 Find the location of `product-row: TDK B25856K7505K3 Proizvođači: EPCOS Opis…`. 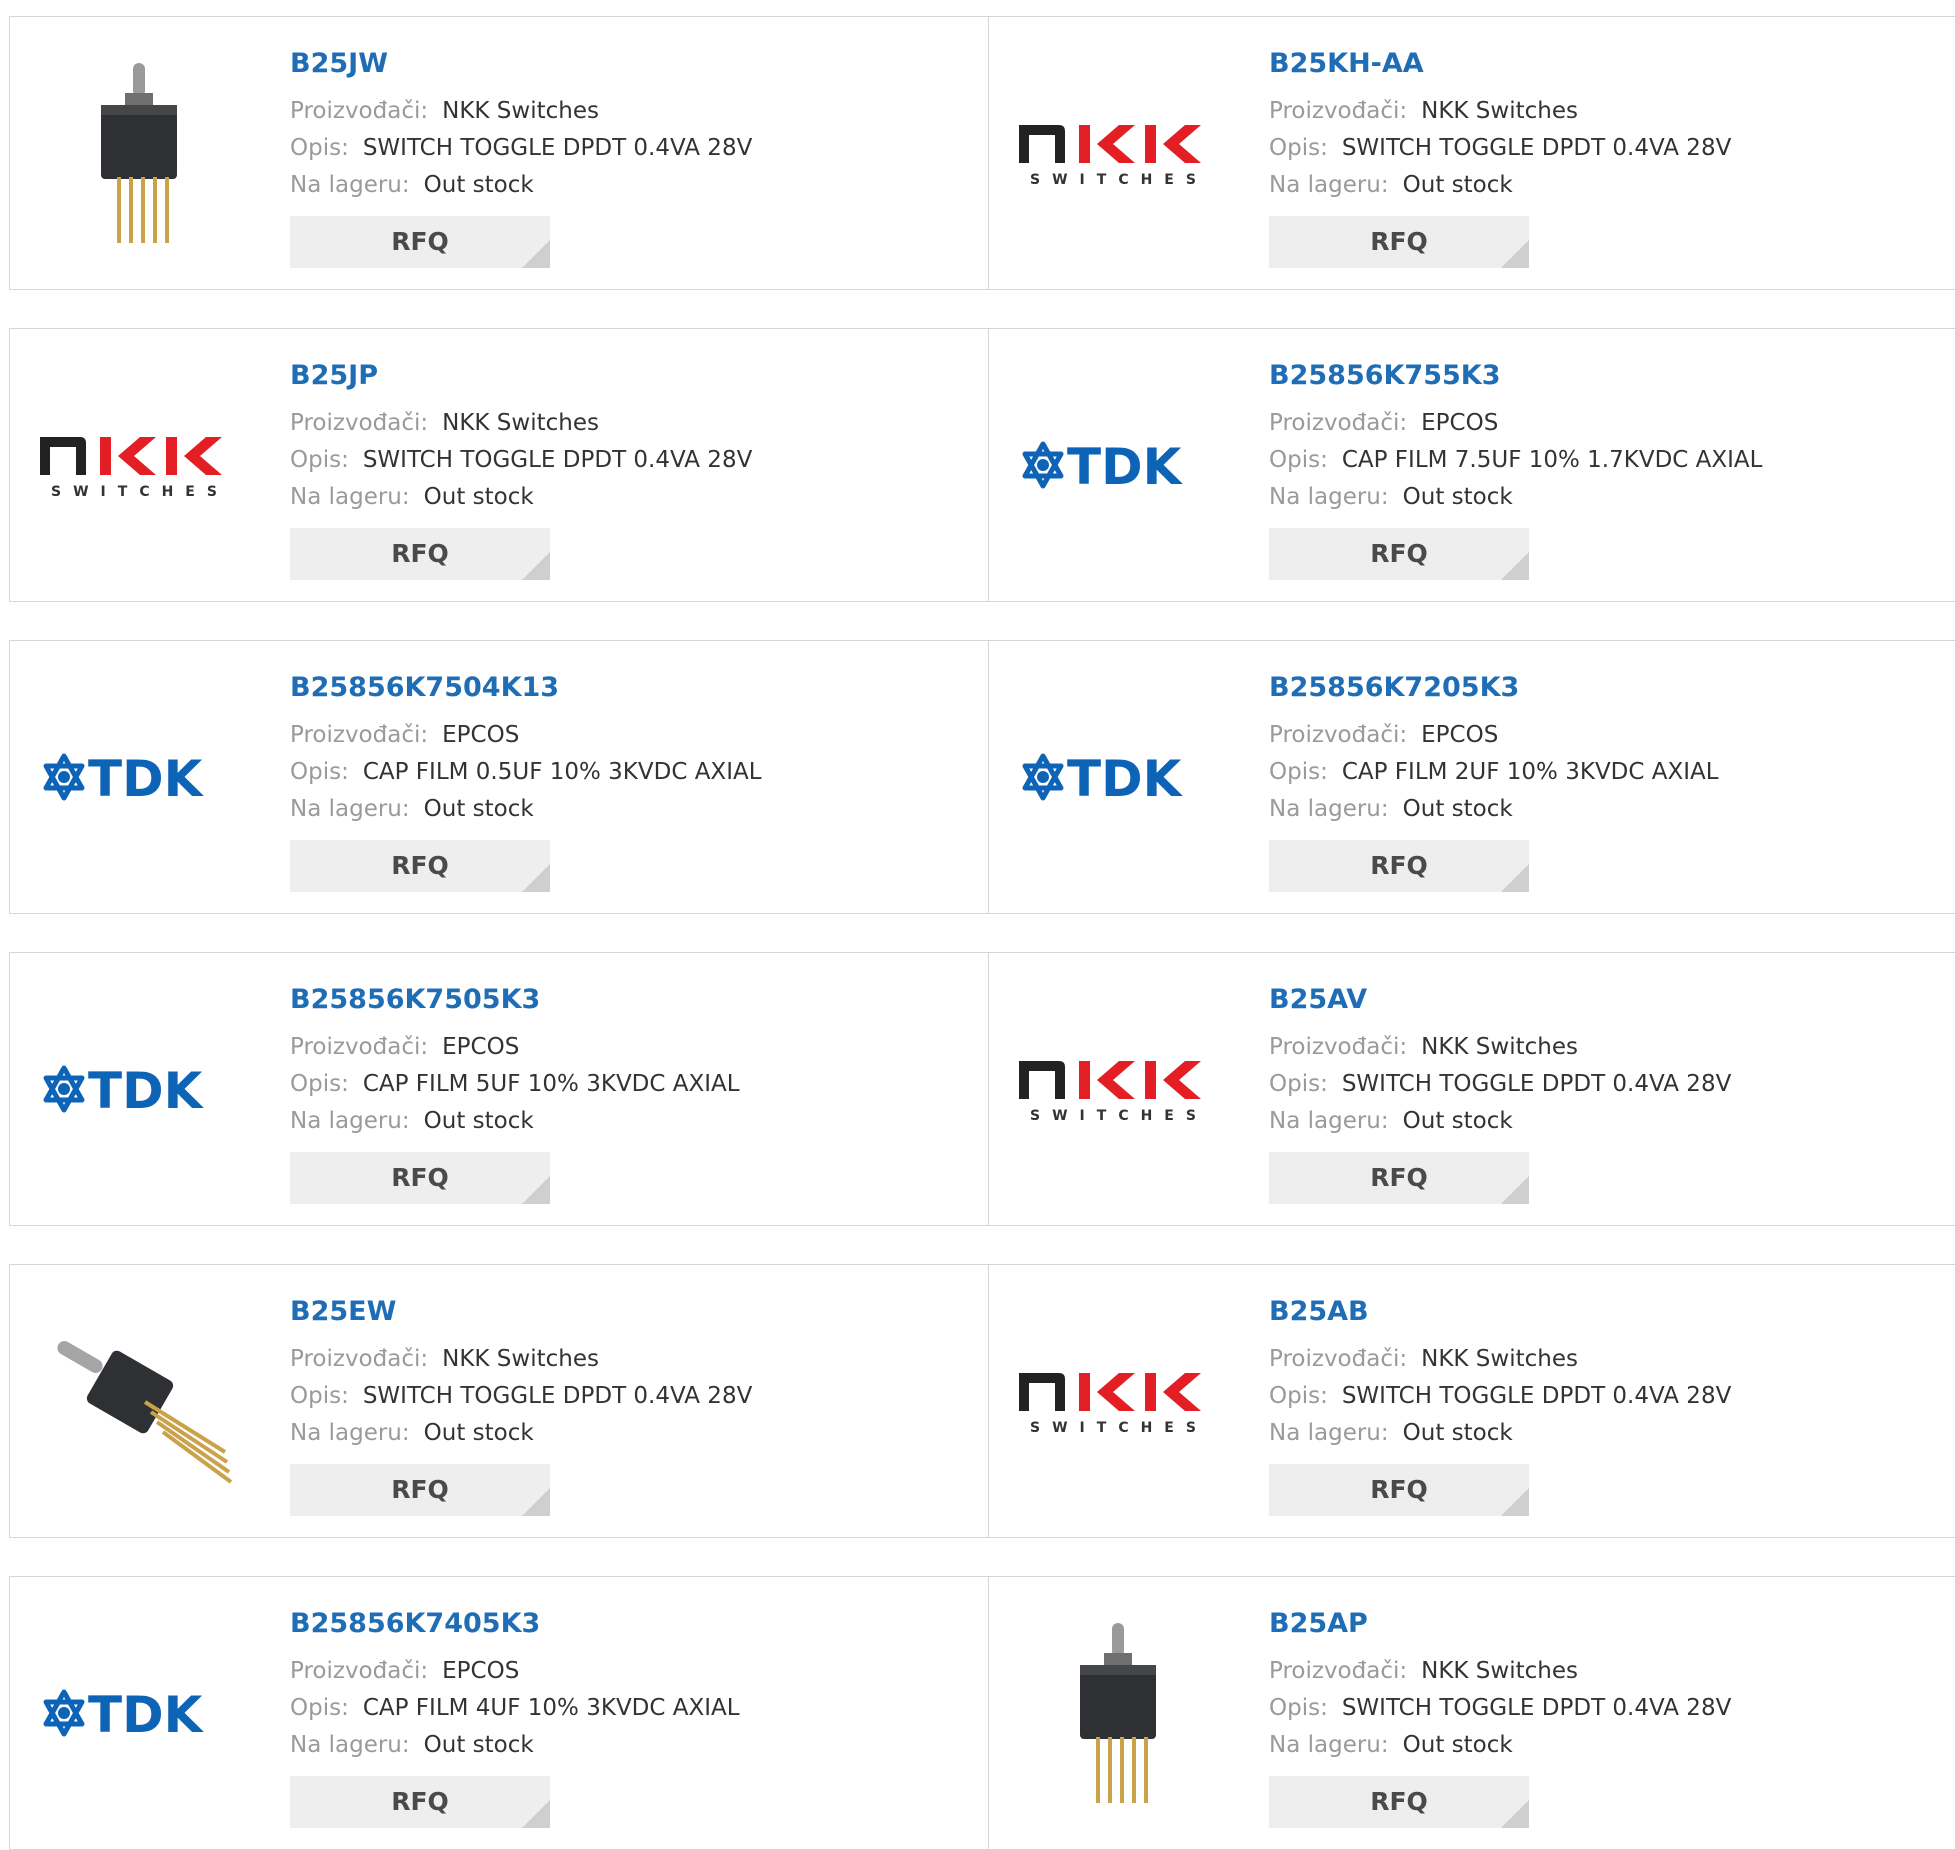

product-row: TDK B25856K7505K3 Proizvođači: EPCOS Opis… is located at coordinates (982, 1089).